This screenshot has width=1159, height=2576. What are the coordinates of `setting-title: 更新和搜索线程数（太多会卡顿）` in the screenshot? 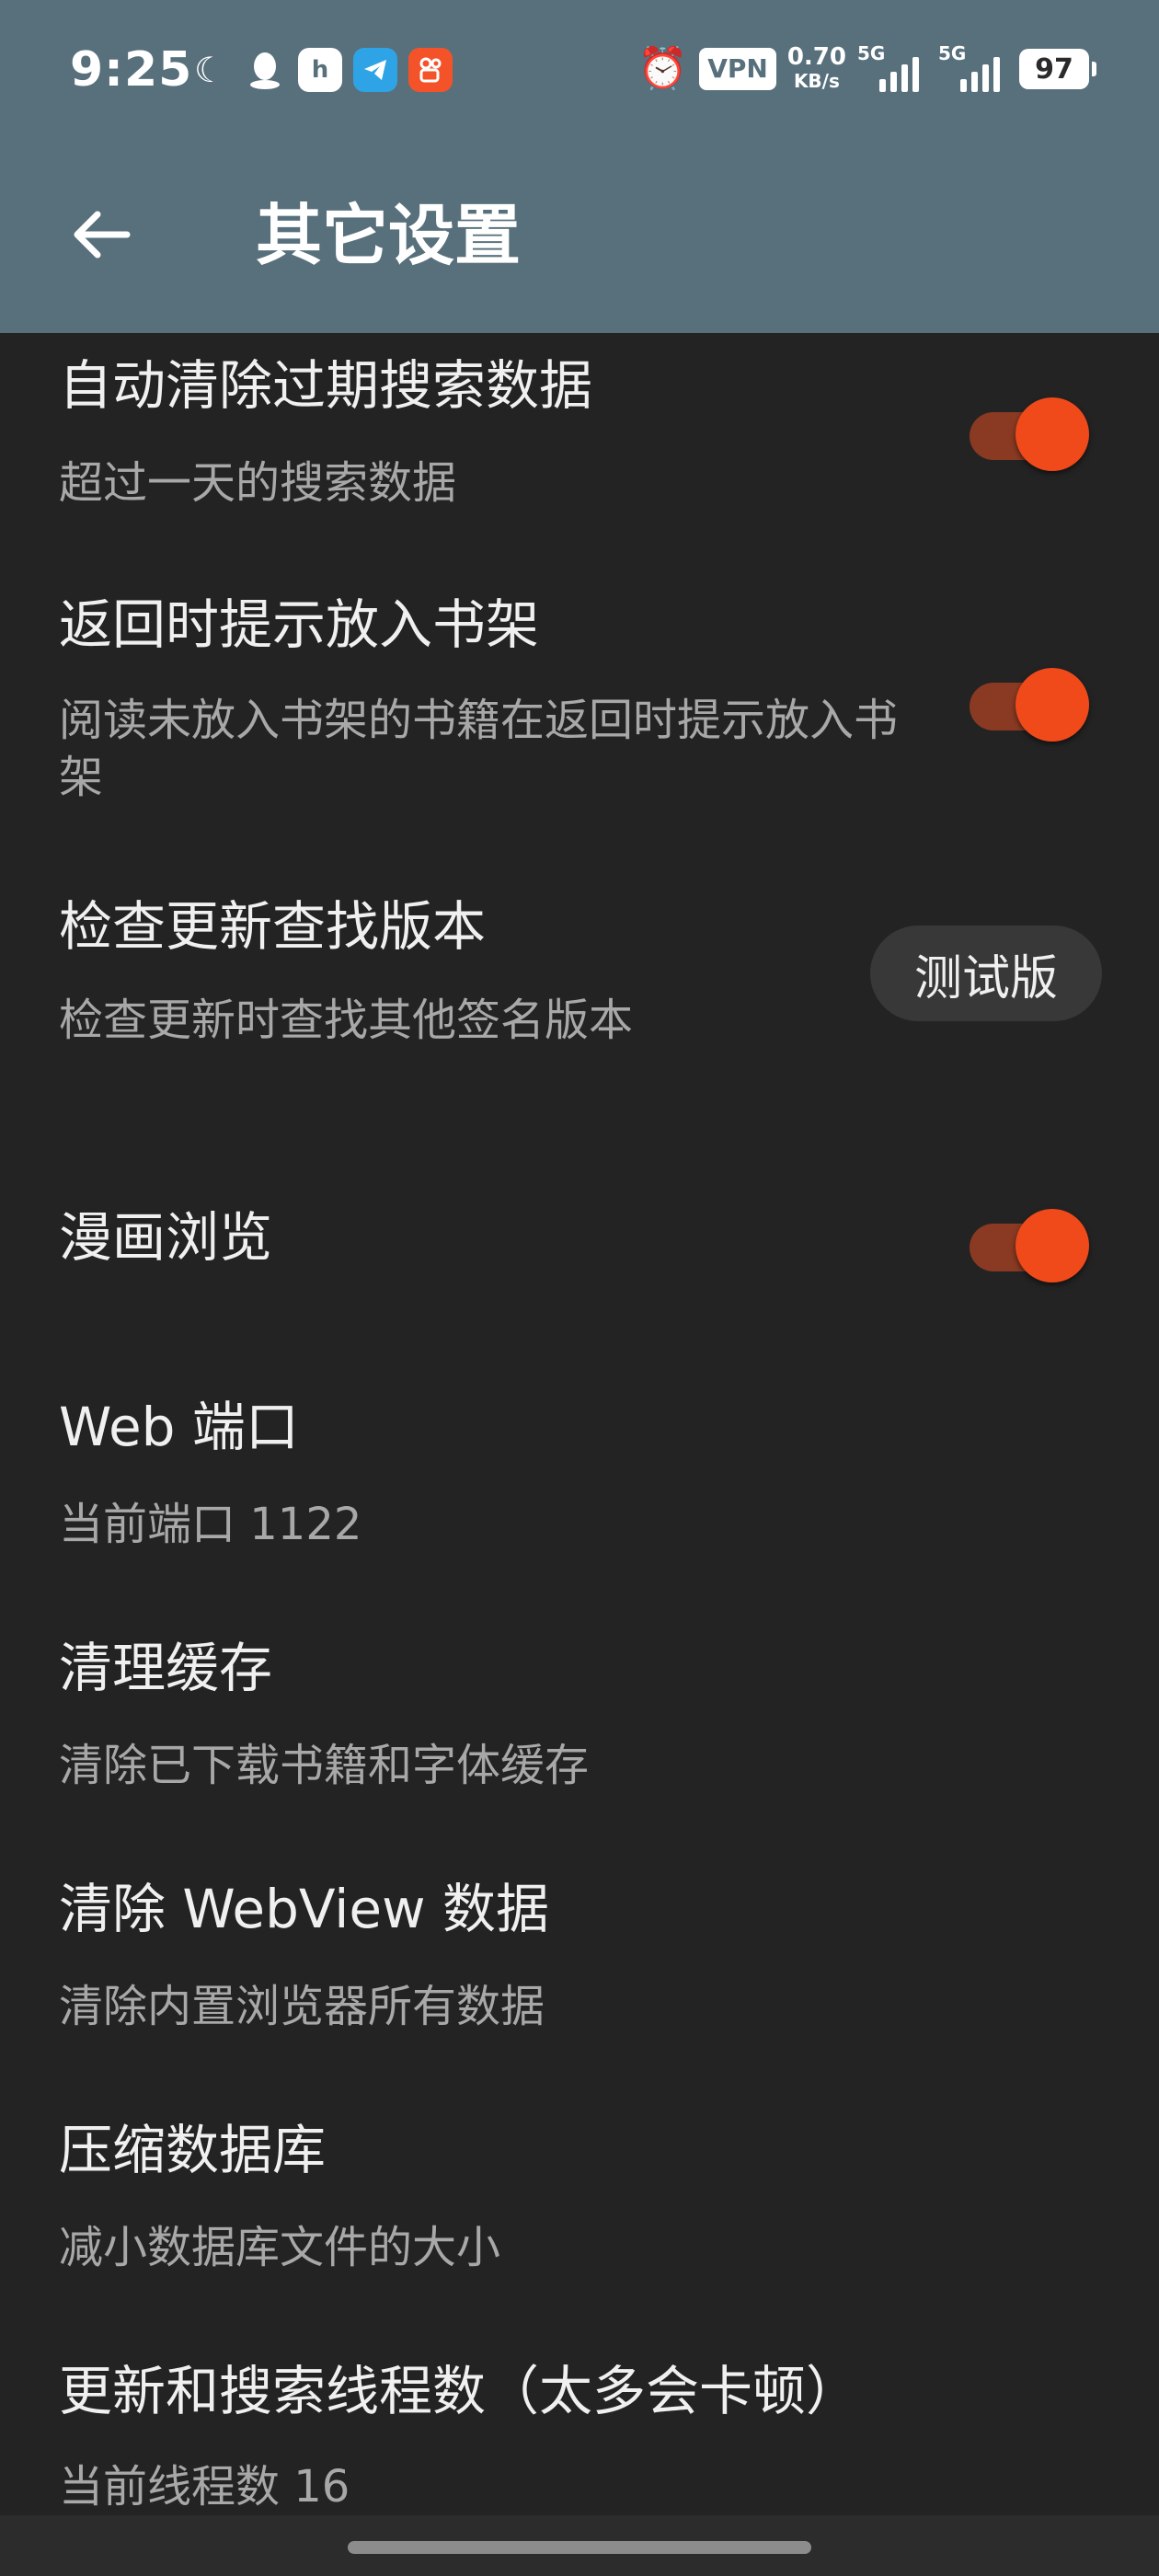 It's located at (459, 2391).